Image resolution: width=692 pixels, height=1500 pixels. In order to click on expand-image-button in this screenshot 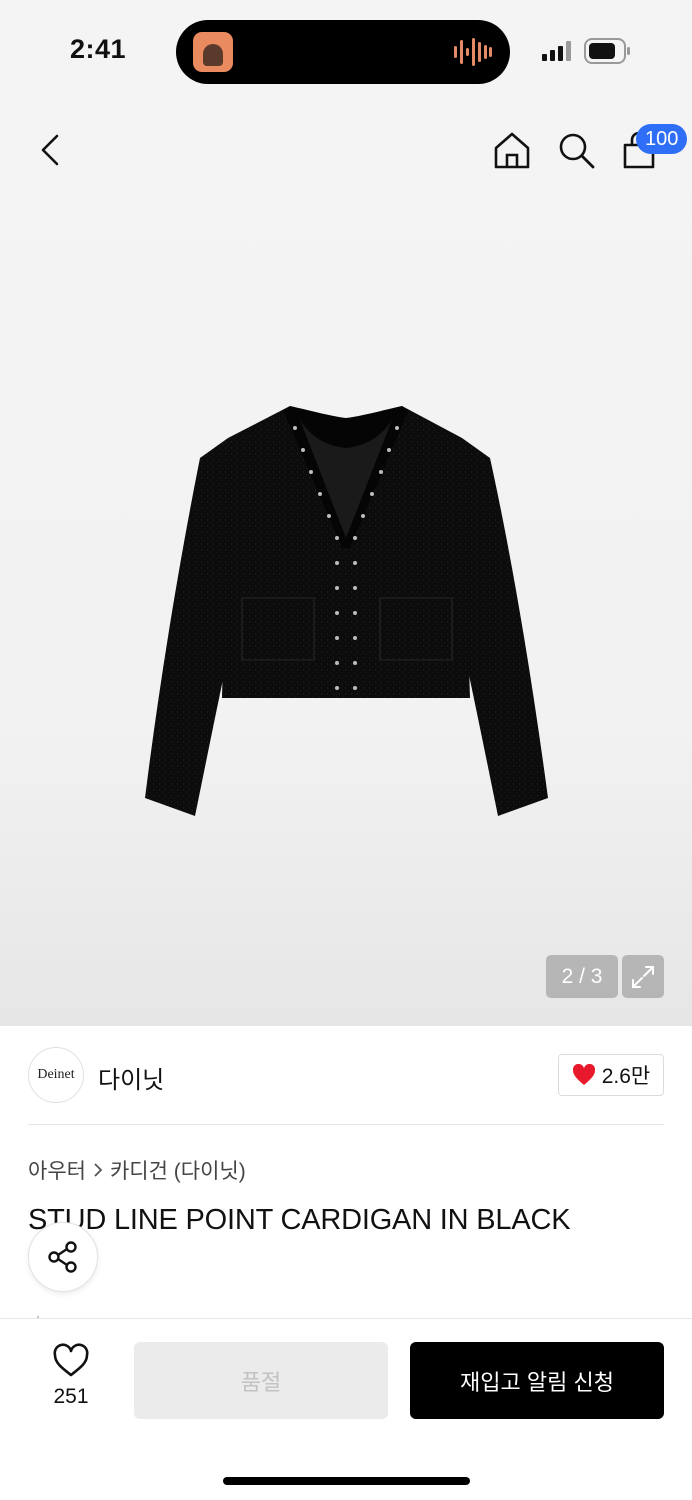, I will do `click(643, 976)`.